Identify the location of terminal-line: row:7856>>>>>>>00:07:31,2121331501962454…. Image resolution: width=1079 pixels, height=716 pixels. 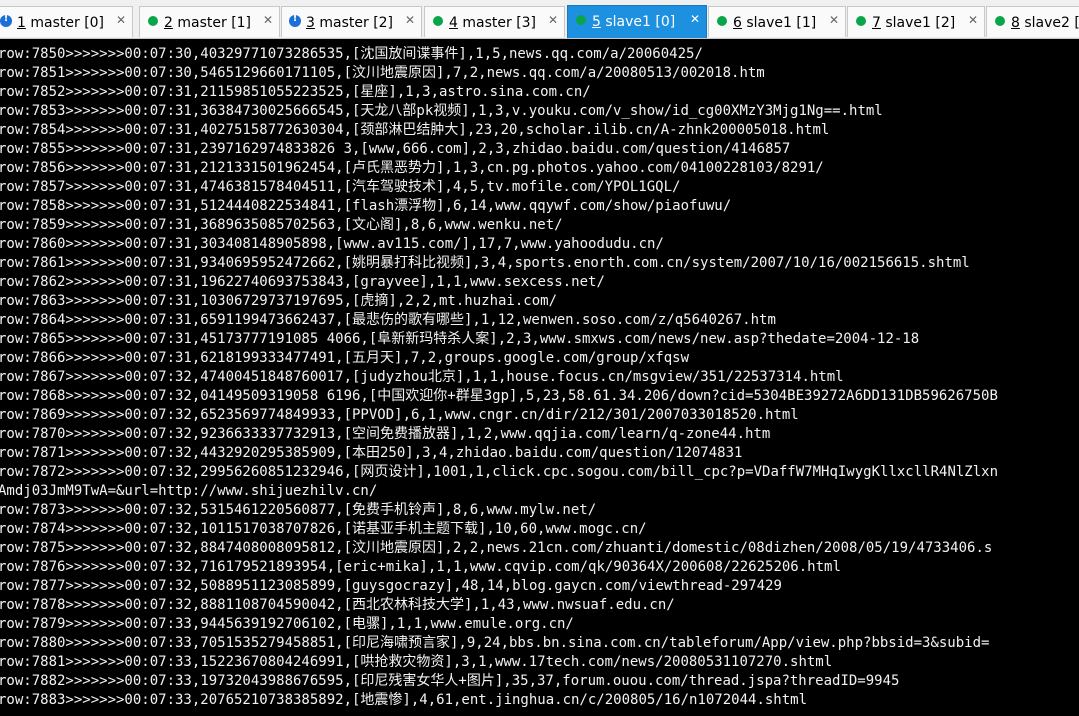
(412, 168).